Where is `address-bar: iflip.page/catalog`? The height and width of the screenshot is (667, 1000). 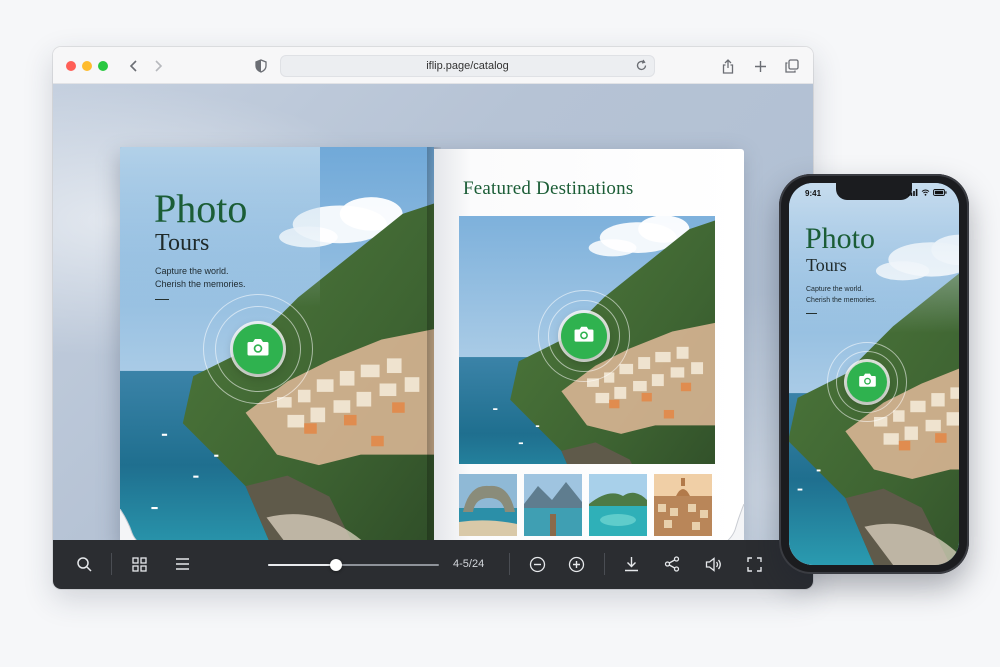 address-bar: iflip.page/catalog is located at coordinates (467, 66).